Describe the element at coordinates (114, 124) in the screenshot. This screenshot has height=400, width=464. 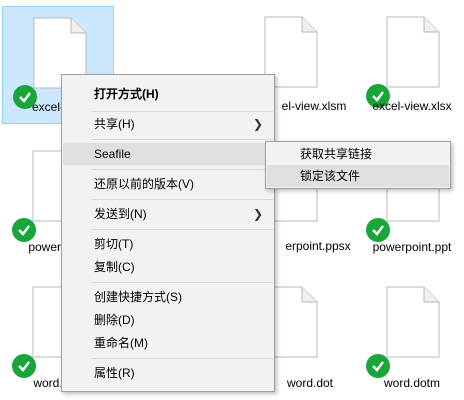
I see `menu-item-label: 共享(H)` at that location.